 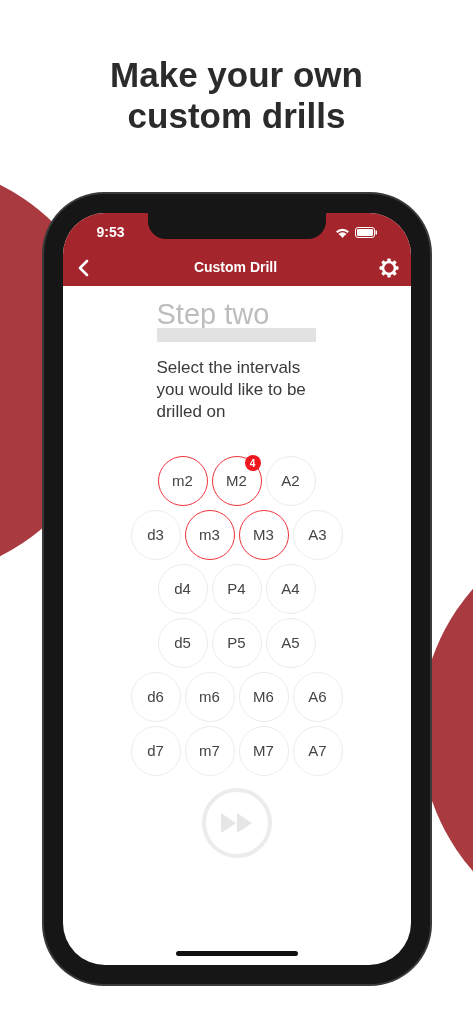 What do you see at coordinates (231, 390) in the screenshot?
I see `instruction-text: Select the intervals you would like to be drilled on` at bounding box center [231, 390].